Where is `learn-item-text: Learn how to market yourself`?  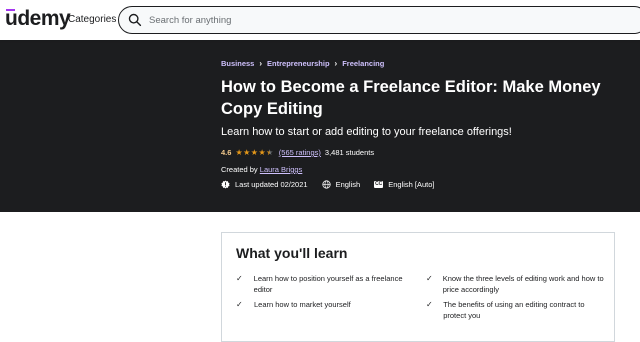 learn-item-text: Learn how to market yourself is located at coordinates (302, 304).